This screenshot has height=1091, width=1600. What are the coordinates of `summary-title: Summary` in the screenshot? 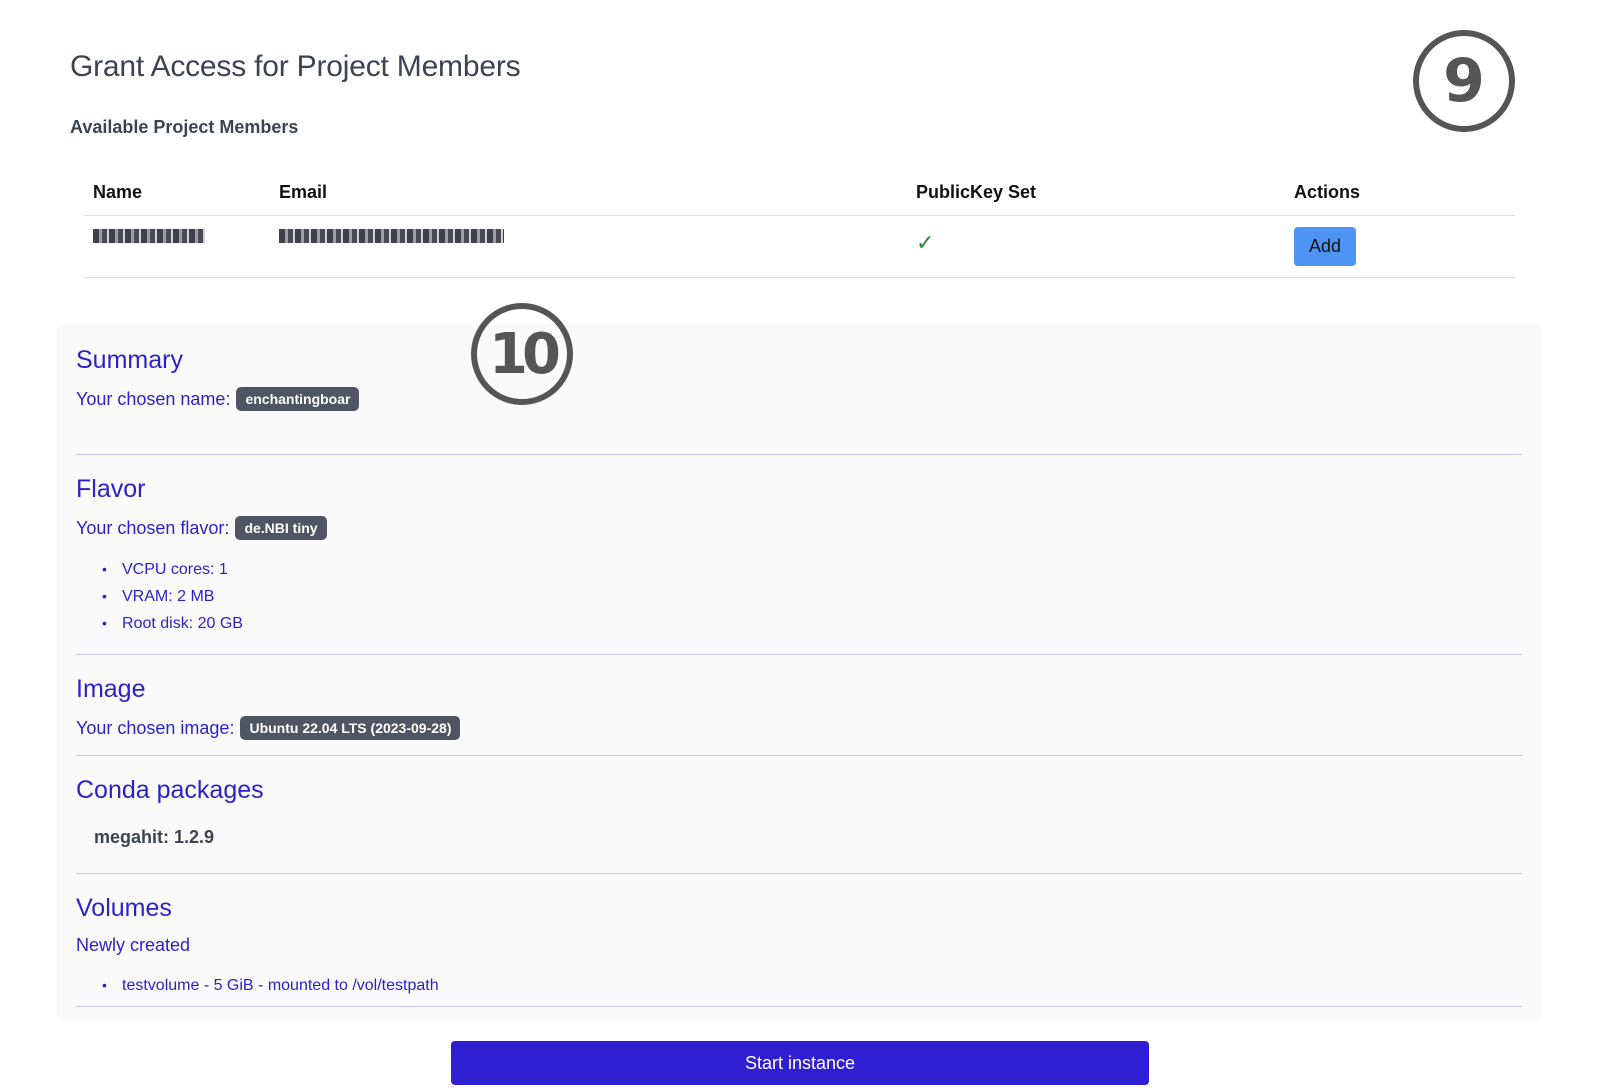 It's located at (129, 360).